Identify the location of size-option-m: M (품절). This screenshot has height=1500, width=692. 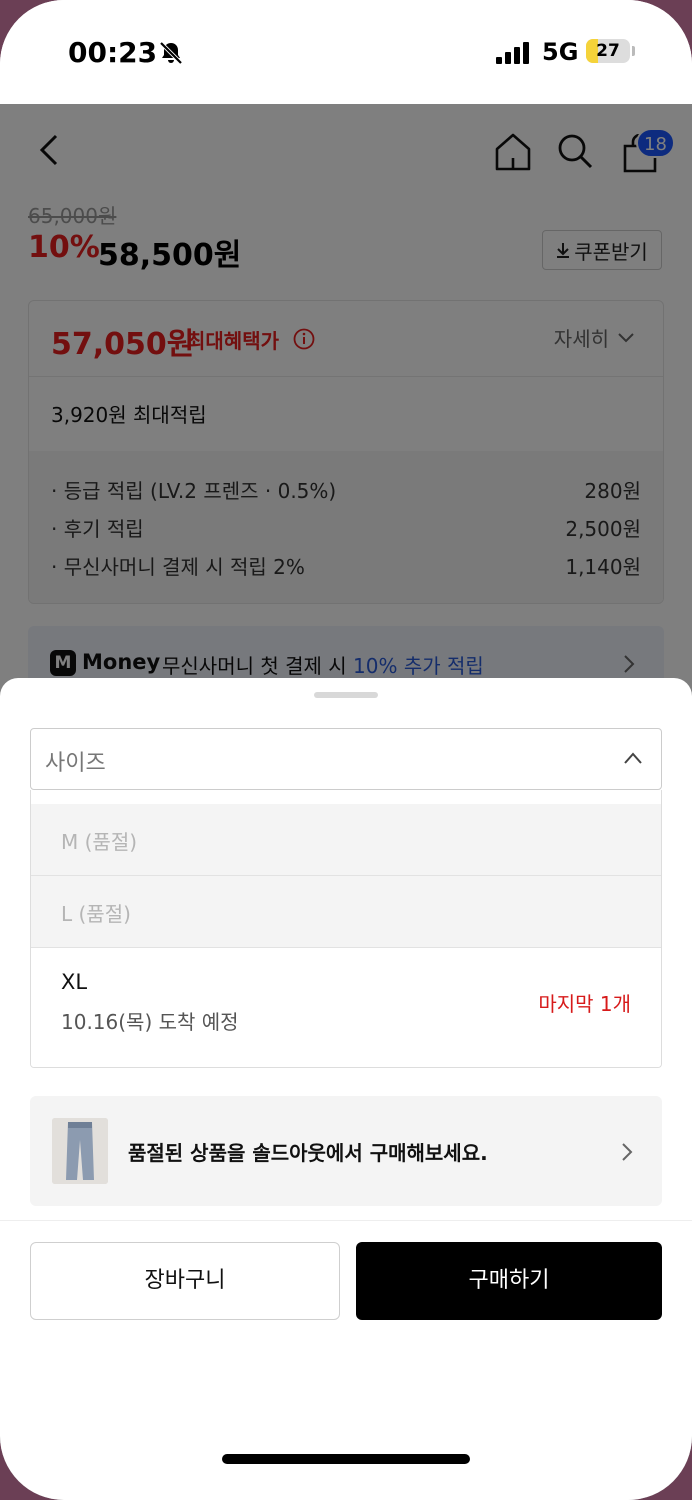
(346, 840).